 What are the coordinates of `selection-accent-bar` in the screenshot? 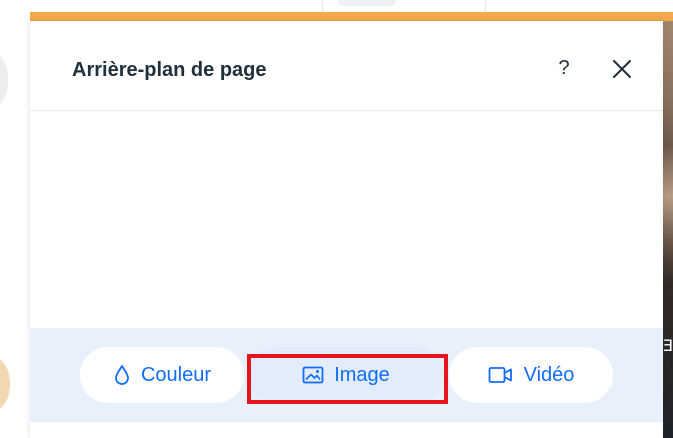 It's located at (351, 16).